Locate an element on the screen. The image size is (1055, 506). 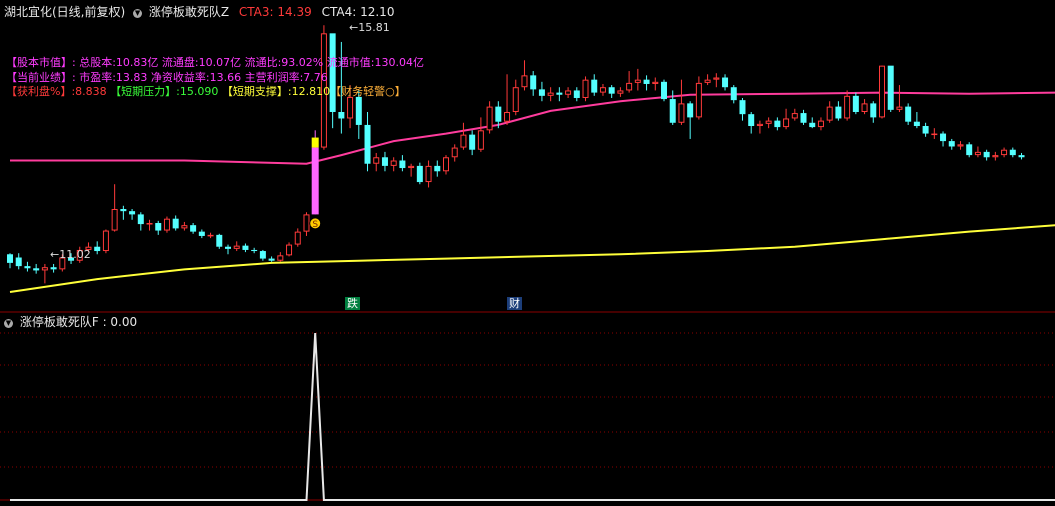
tag-die: 跌 is located at coordinates (352, 303).